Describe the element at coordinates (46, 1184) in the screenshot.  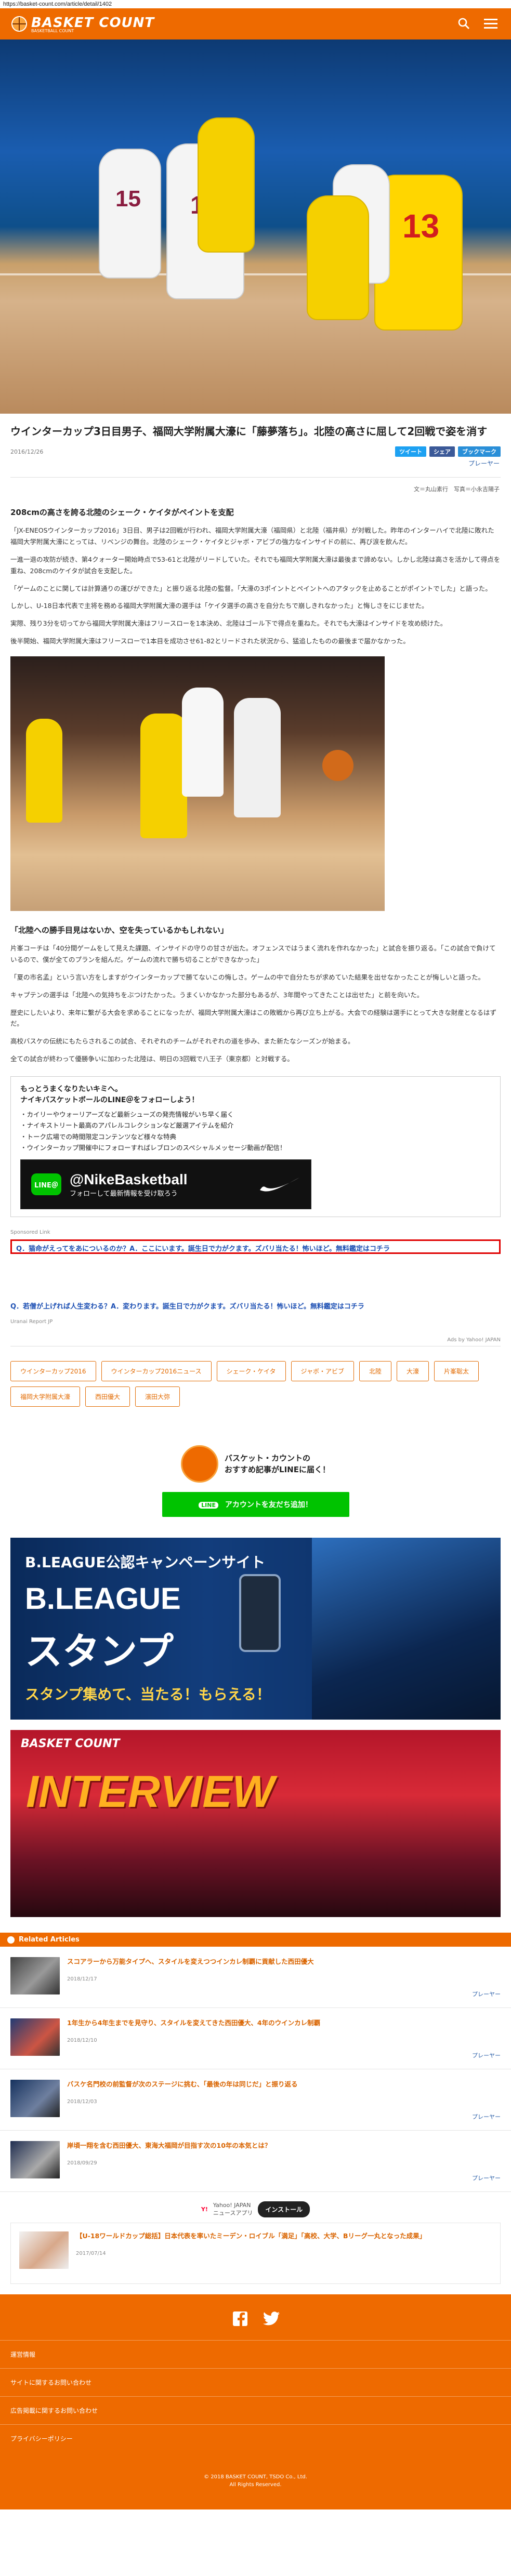
I see `line-logo-icon: LINE＠` at that location.